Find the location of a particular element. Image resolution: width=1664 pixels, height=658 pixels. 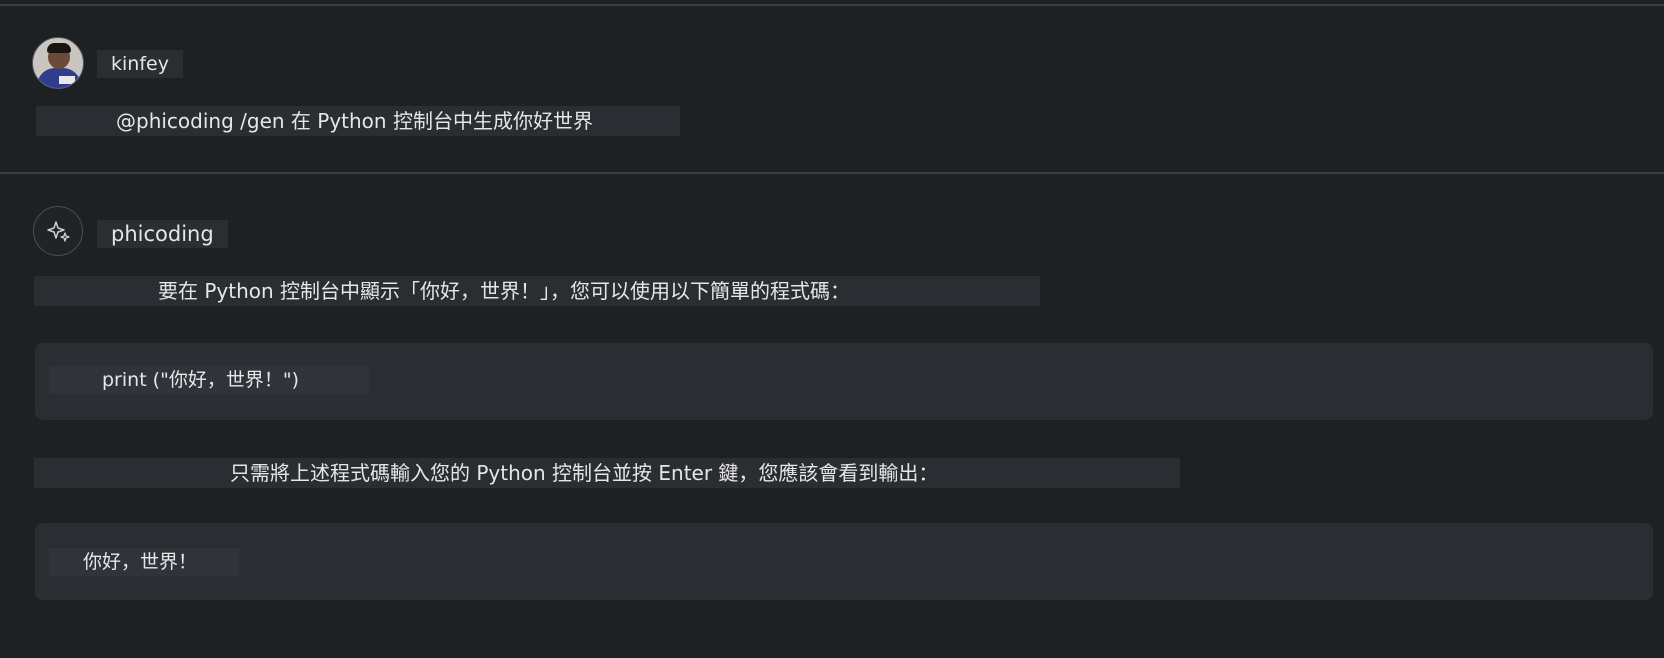

sparkle-icon is located at coordinates (58, 231).